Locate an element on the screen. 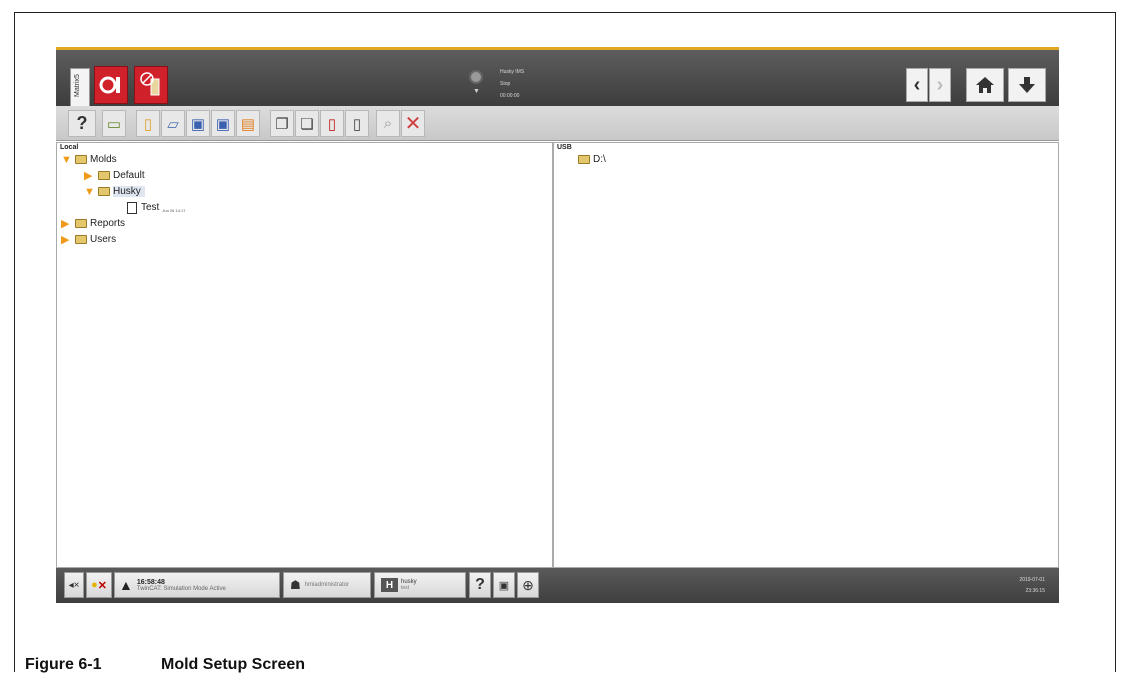 Image resolution: width=1128 pixels, height=692 pixels. mold-info-button: H husky test is located at coordinates (420, 585).